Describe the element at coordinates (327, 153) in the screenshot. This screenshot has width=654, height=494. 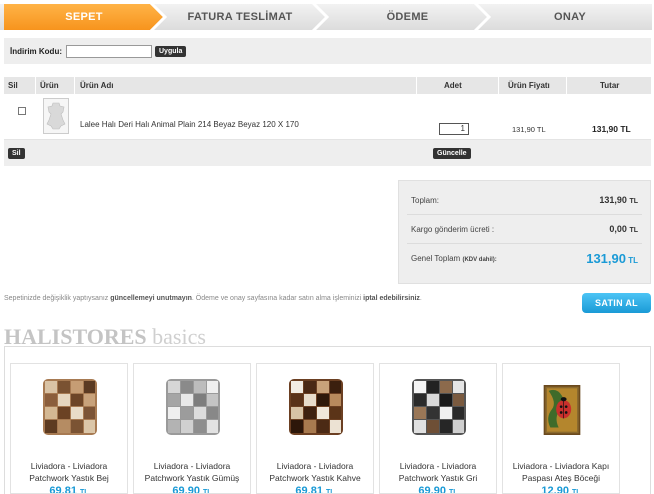
I see `cart-actions-row: Sil Güncelle` at that location.